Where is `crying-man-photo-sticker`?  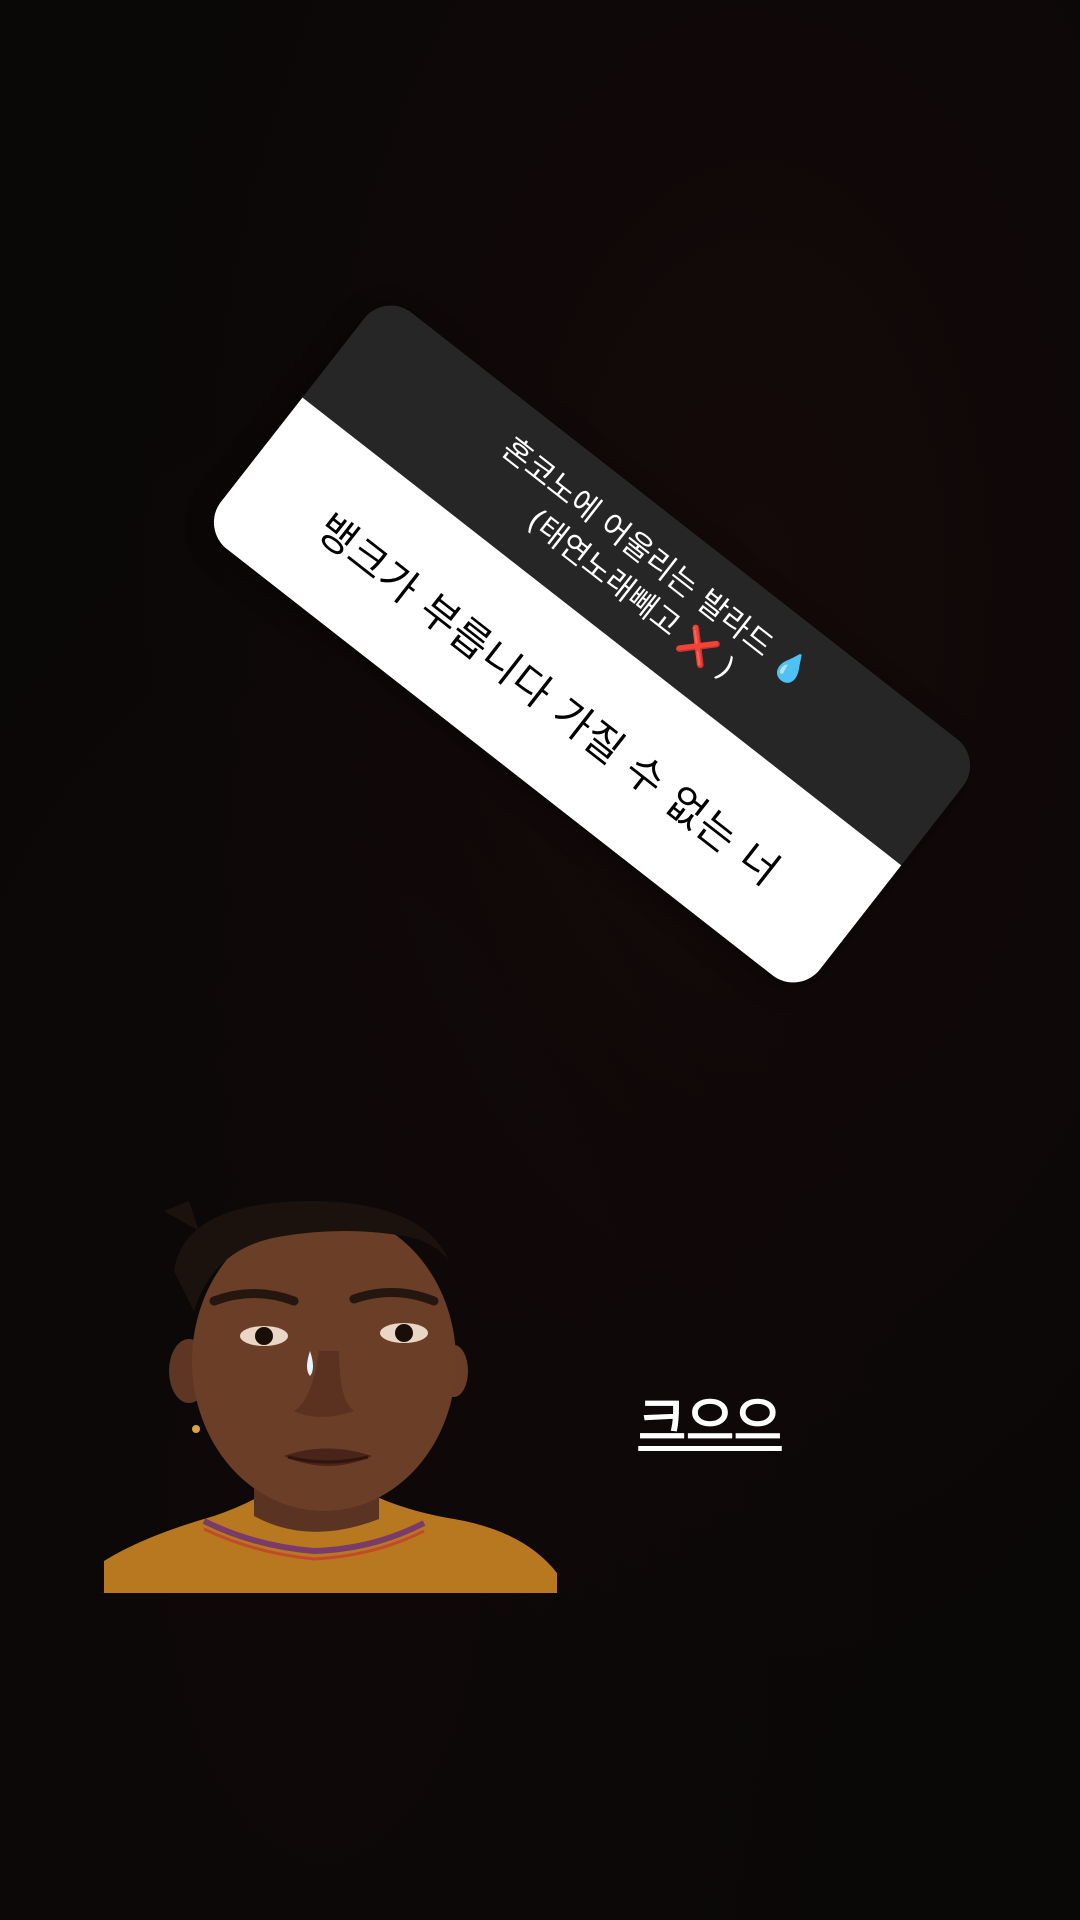
crying-man-photo-sticker is located at coordinates (330, 1397).